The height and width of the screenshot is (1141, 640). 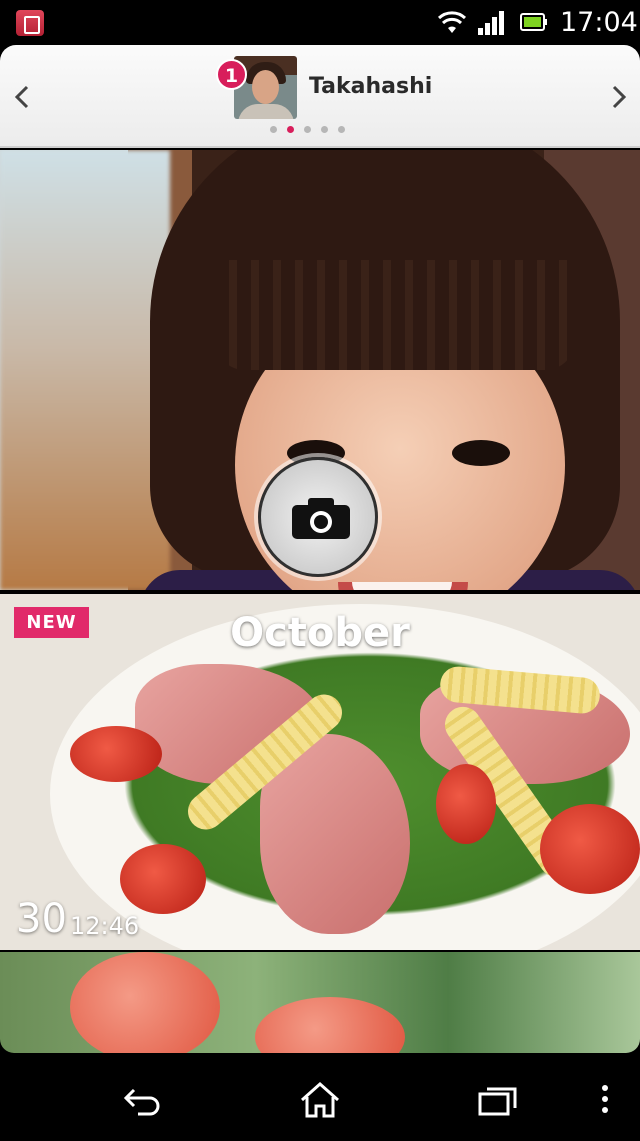 I want to click on app-notification-icon, so click(x=30, y=23).